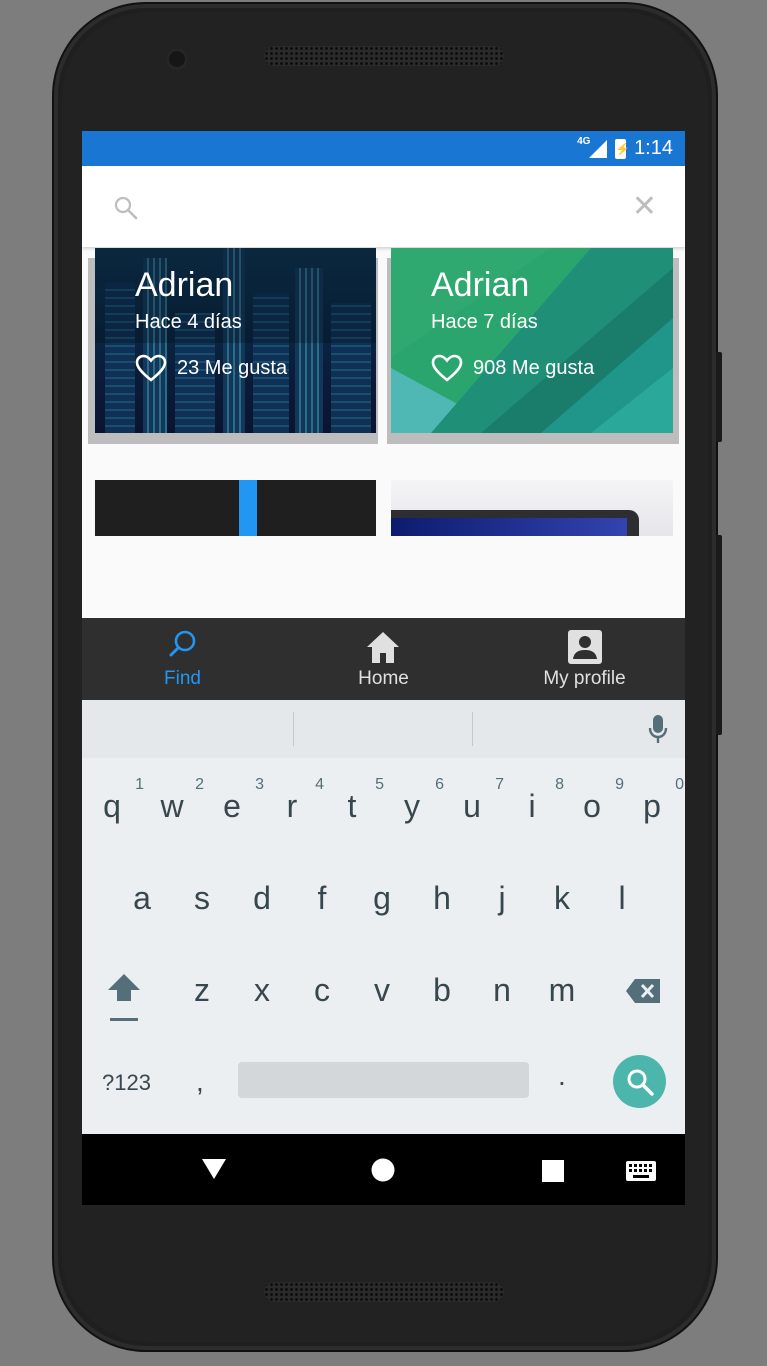  I want to click on post-card-2: Adrian Hace 7 días 908 Me gusta, so click(532, 340).